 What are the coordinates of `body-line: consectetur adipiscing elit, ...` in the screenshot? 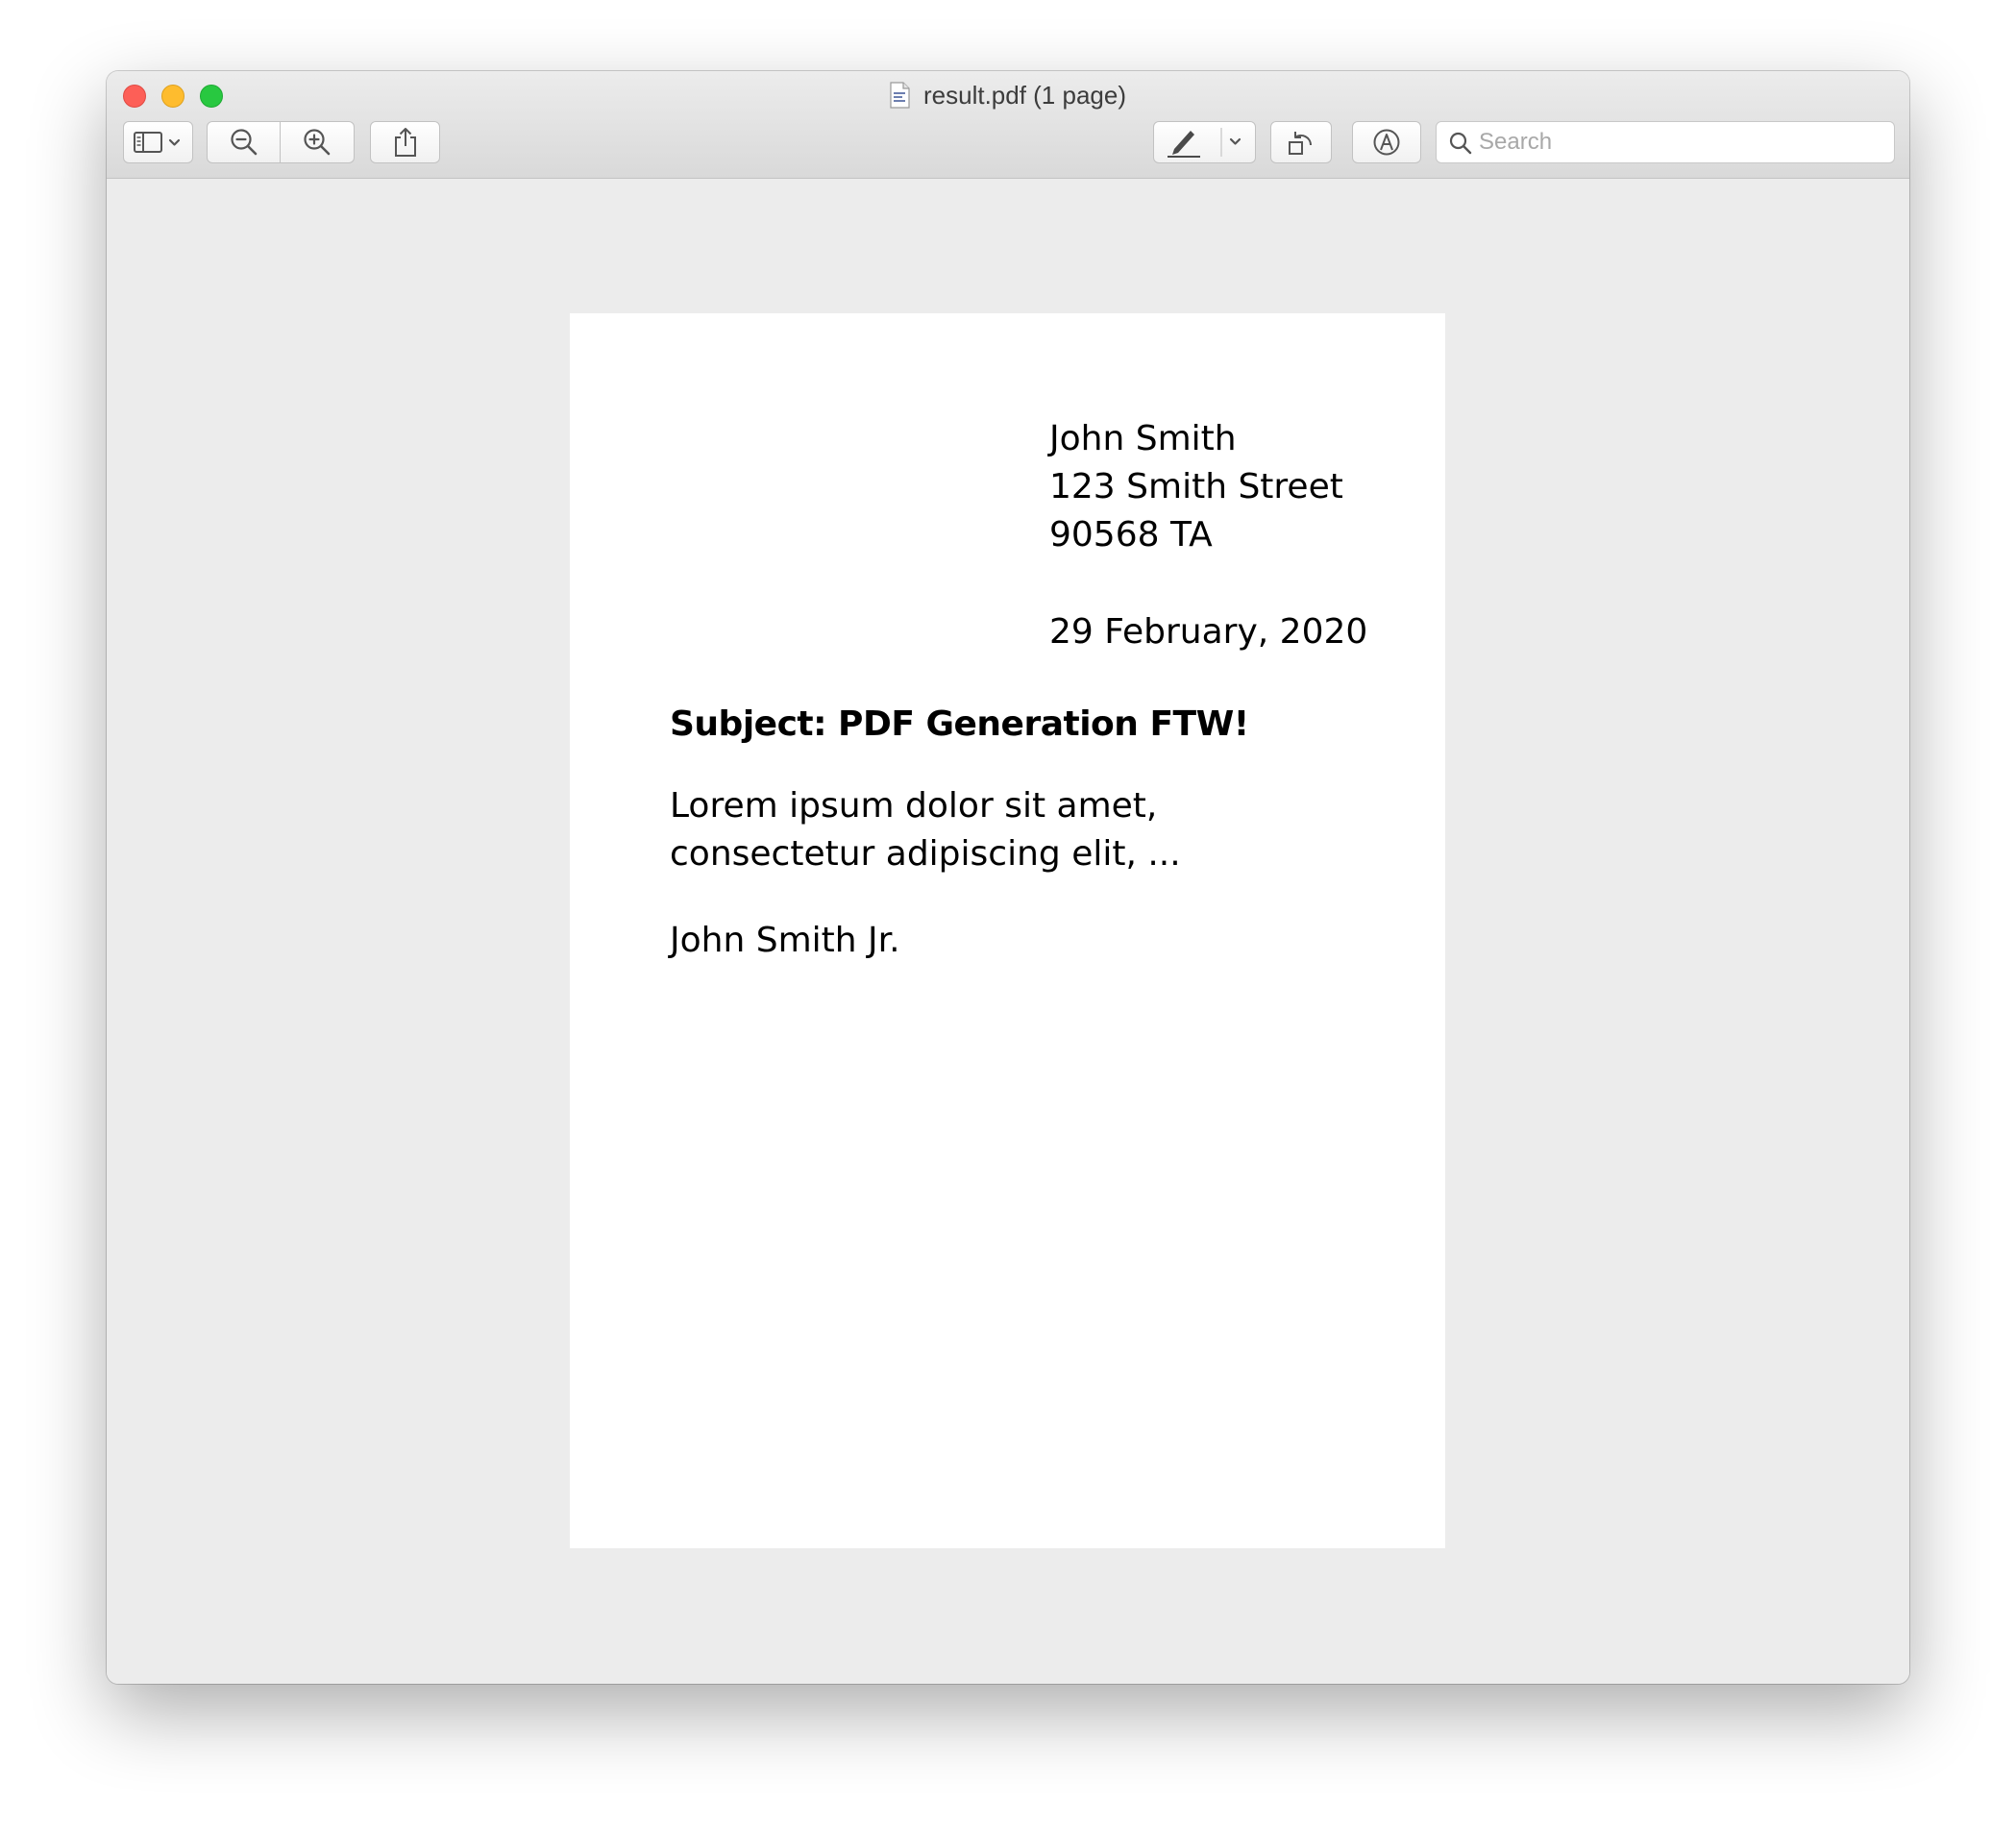 It's located at (925, 854).